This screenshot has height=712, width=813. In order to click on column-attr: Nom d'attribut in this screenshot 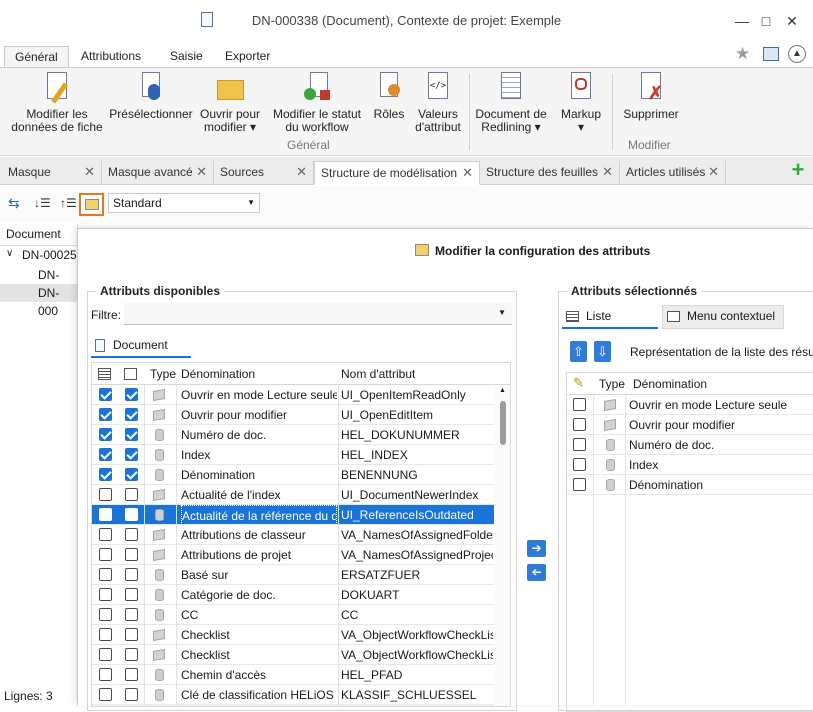, I will do `click(378, 374)`.